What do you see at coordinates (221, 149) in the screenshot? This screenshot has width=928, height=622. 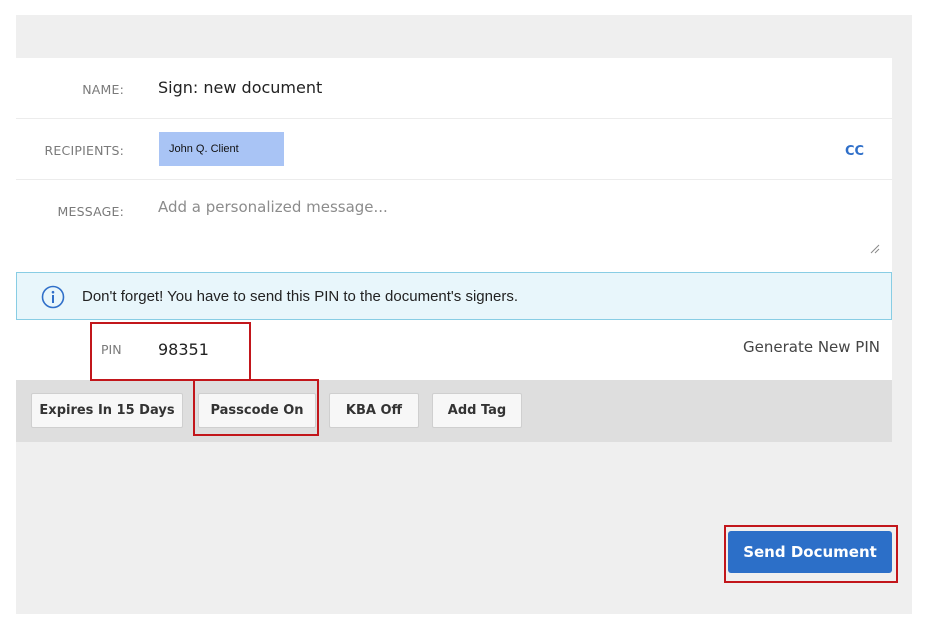 I see `recipient-chip: John Q. Client` at bounding box center [221, 149].